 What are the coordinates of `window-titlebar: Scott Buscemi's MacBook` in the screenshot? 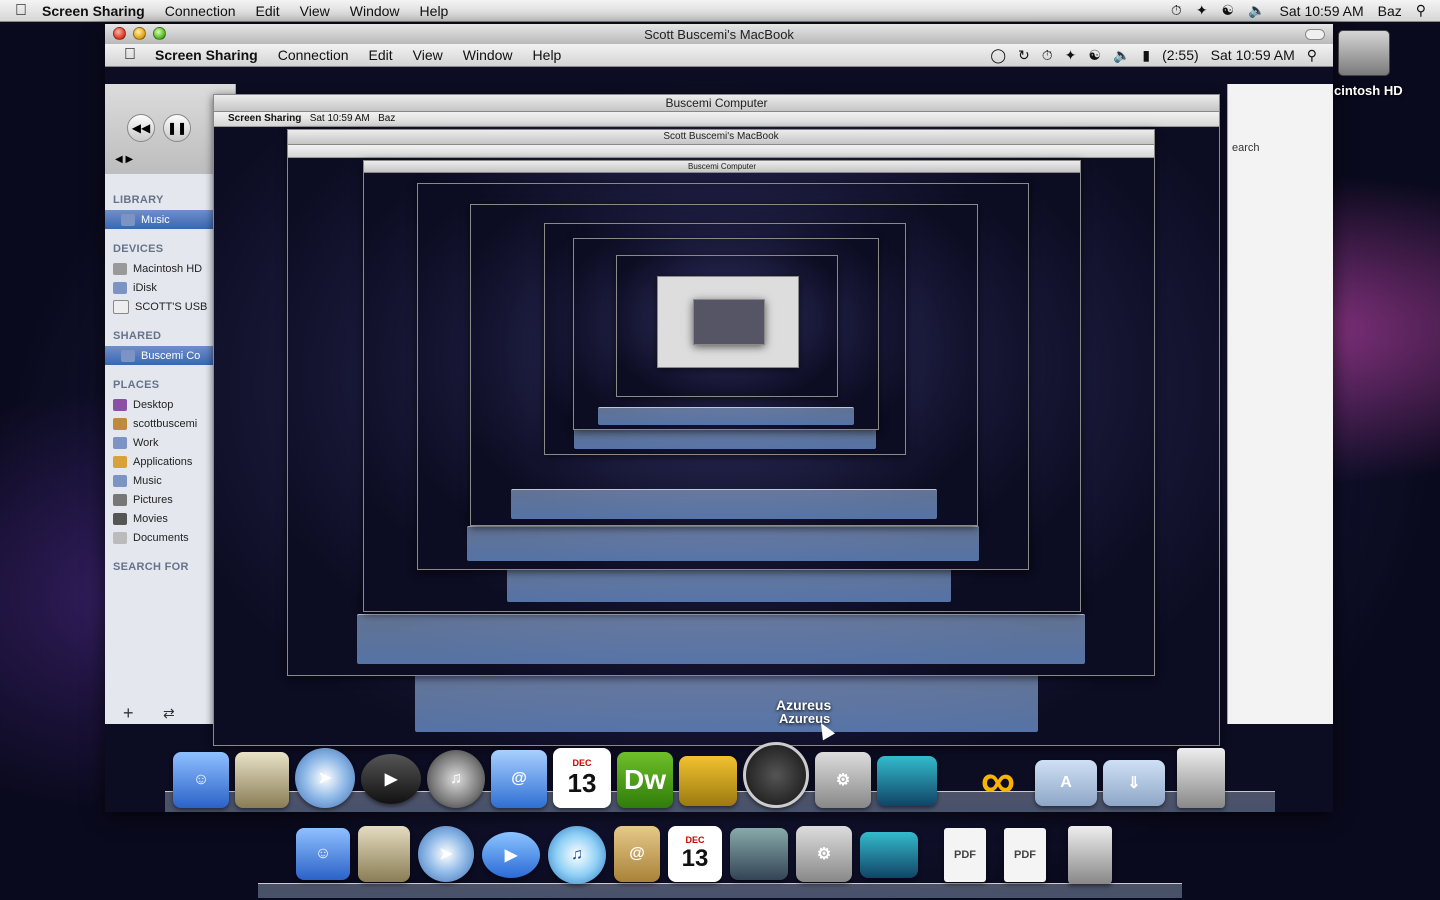 It's located at (719, 34).